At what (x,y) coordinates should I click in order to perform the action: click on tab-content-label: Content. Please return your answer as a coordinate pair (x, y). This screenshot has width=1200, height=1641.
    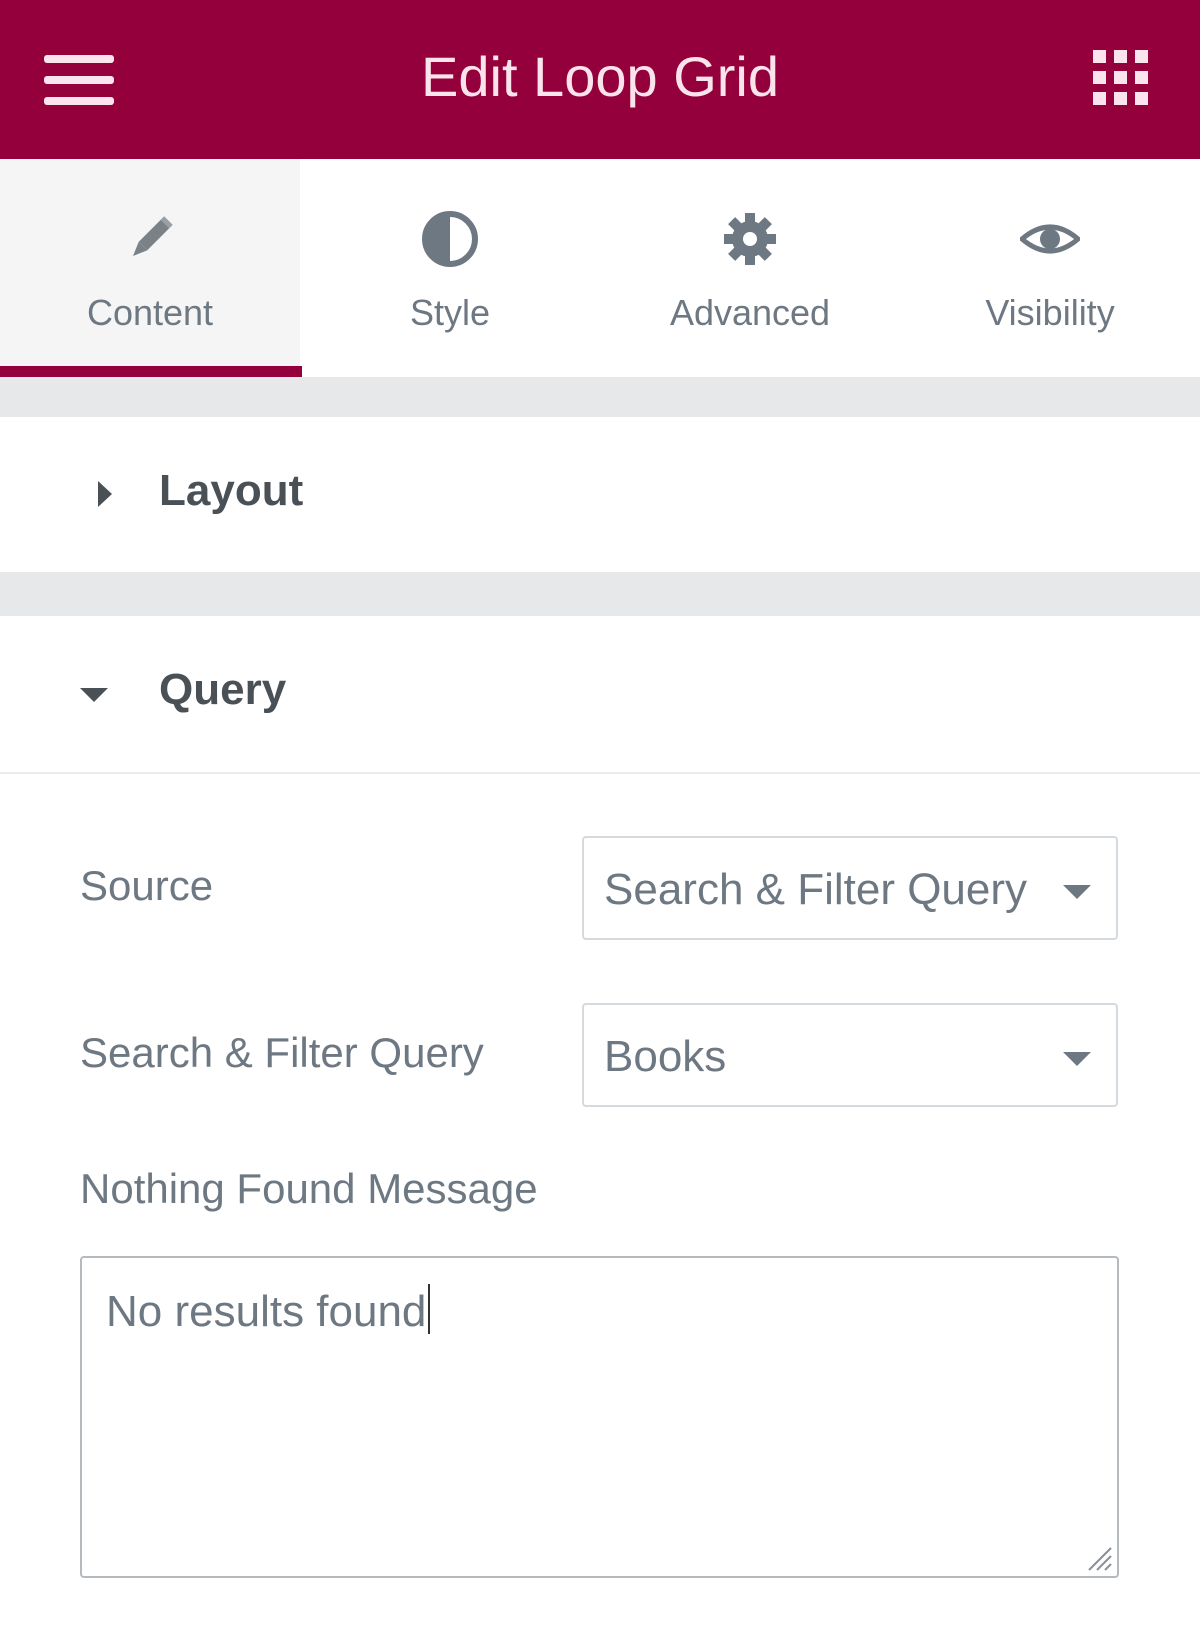
    Looking at the image, I should click on (150, 312).